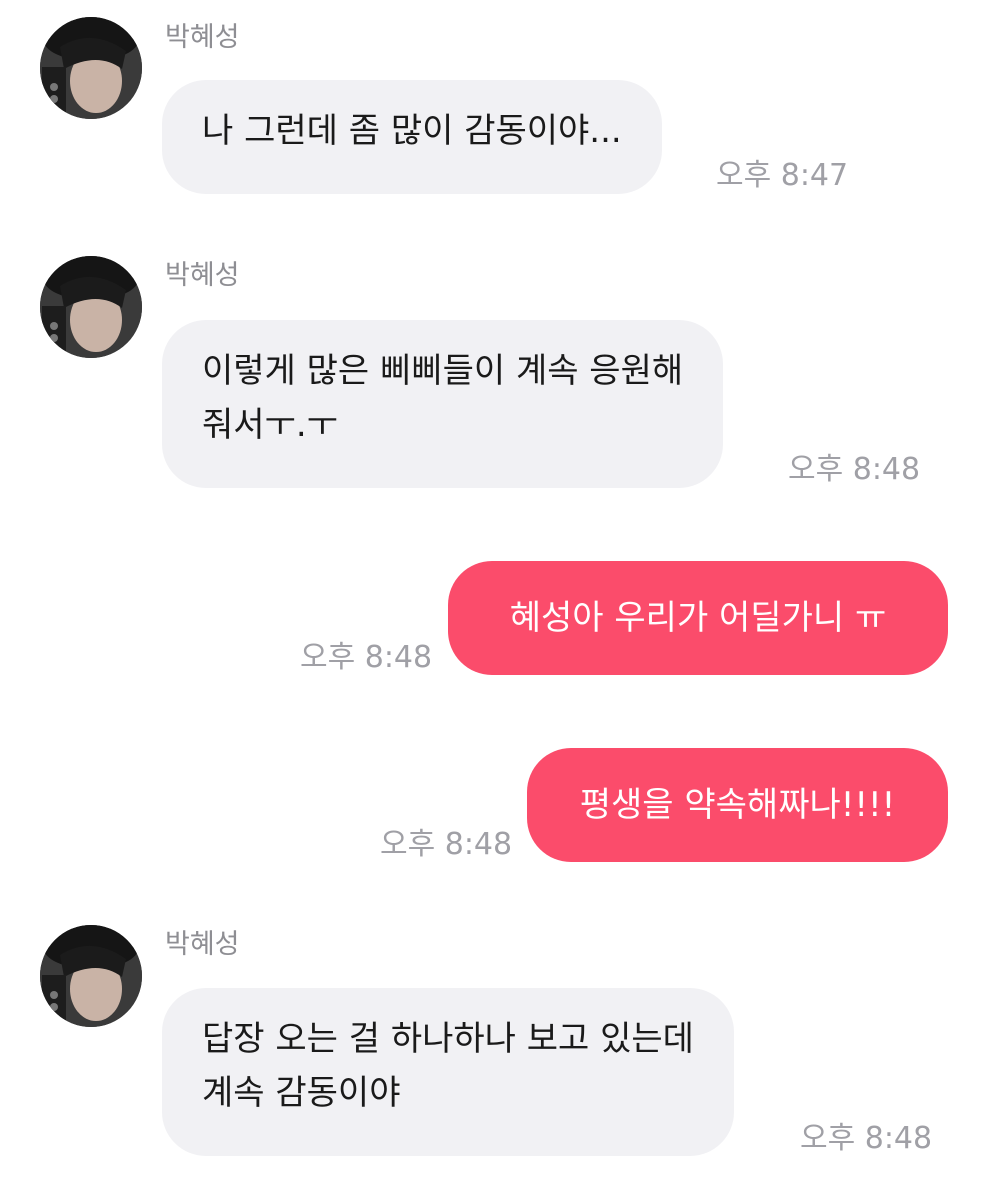 Image resolution: width=988 pixels, height=1200 pixels. What do you see at coordinates (737, 805) in the screenshot?
I see `outgoing-message-bubble: 평생을 약속해짜나!!!!` at bounding box center [737, 805].